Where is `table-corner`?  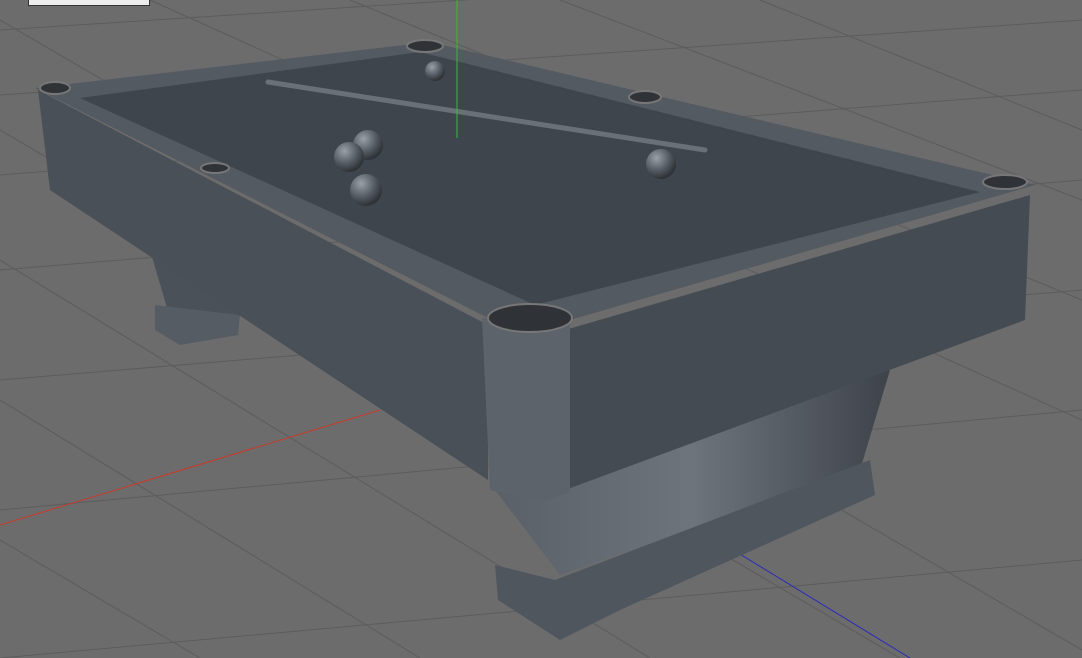
table-corner is located at coordinates (526, 410).